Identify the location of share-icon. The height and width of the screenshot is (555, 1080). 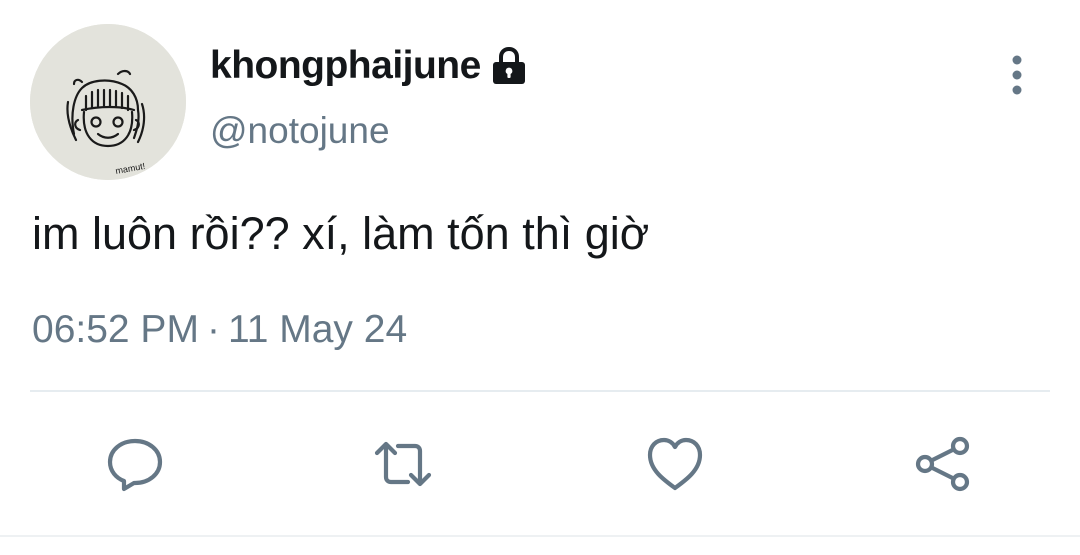
(942, 464).